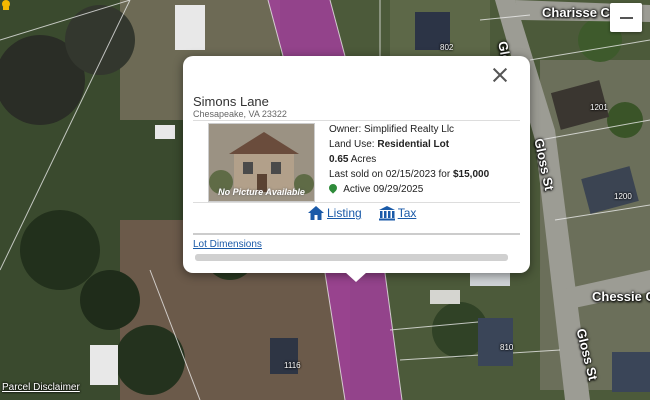 The width and height of the screenshot is (650, 400). I want to click on lot-number-810: 810, so click(507, 347).